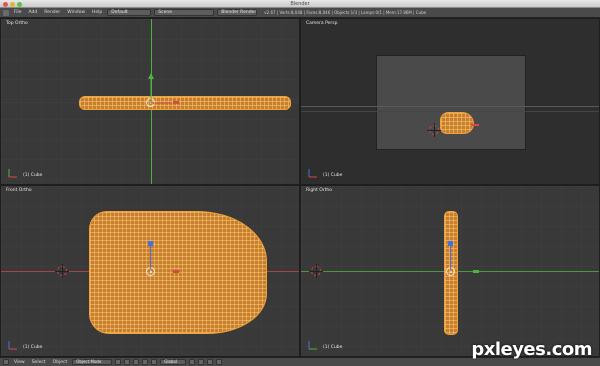  Describe the element at coordinates (52, 12) in the screenshot. I see `menu-render: Render` at that location.